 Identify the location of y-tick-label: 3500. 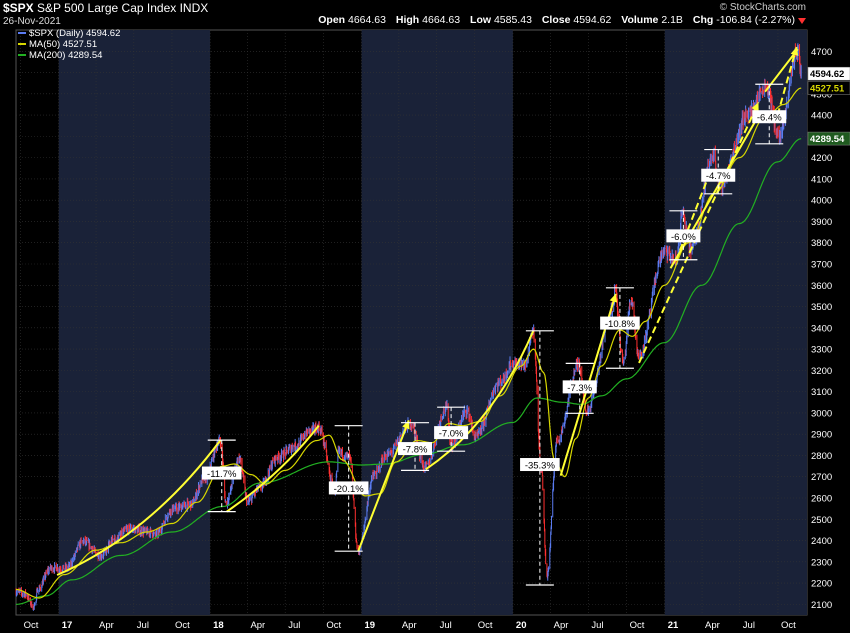
(821, 307).